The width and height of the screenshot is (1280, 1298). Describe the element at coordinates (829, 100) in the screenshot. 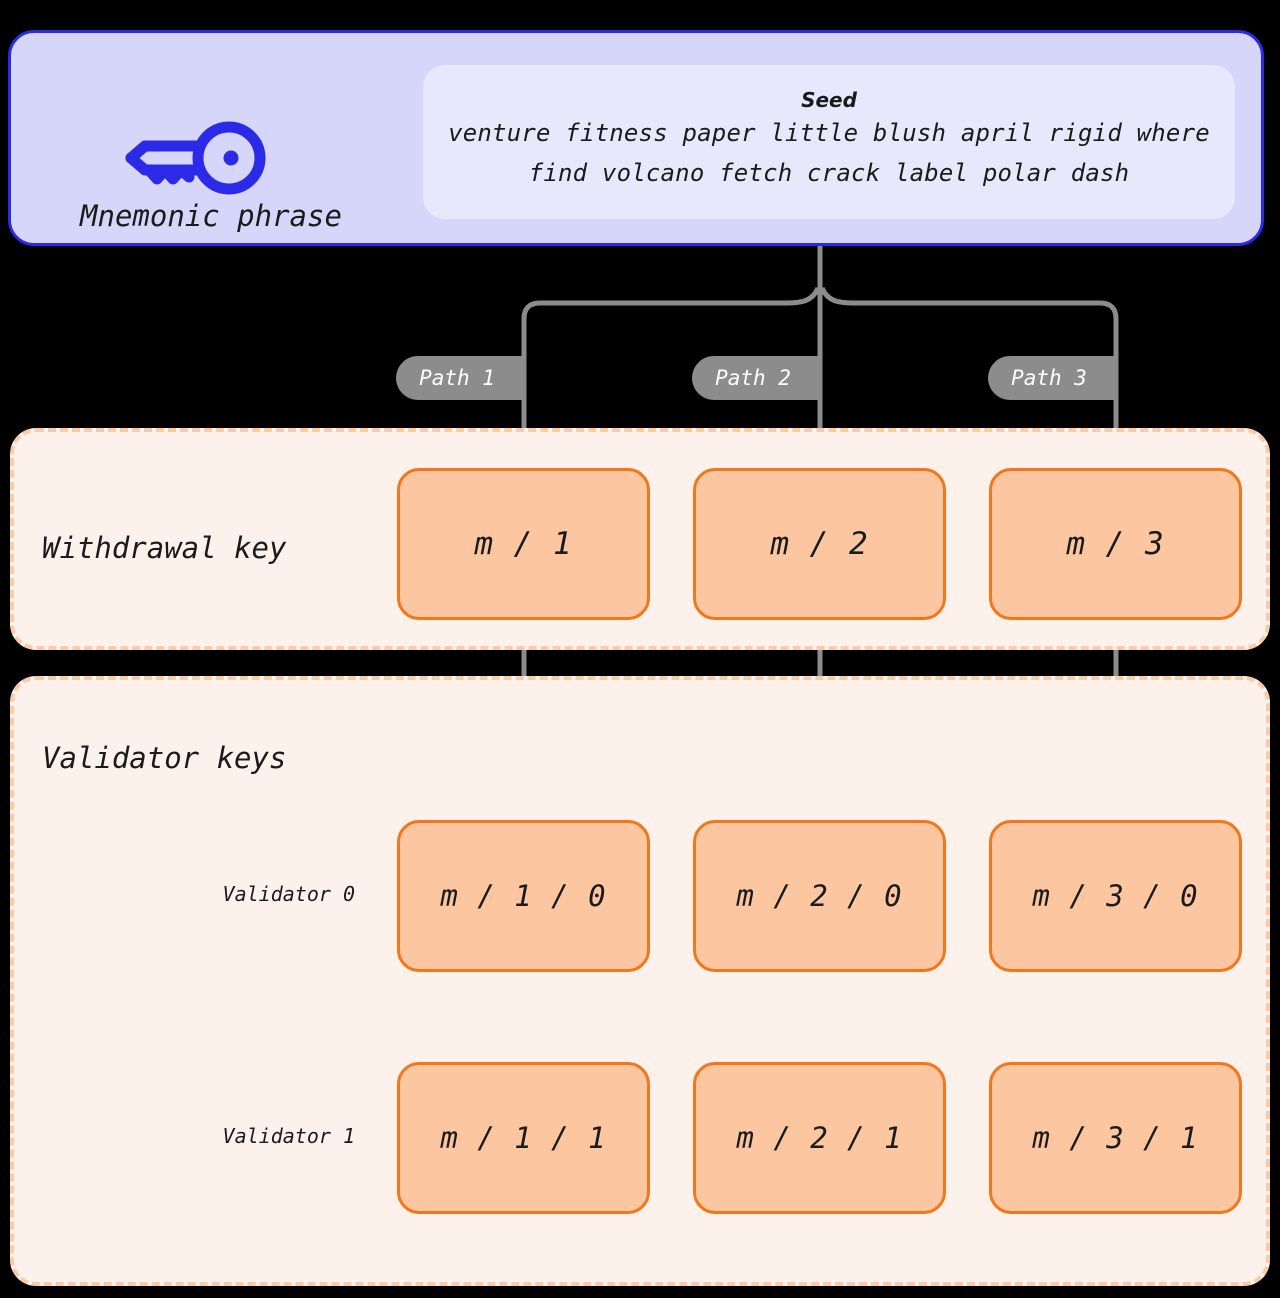

I see `seed-title: Seed` at that location.